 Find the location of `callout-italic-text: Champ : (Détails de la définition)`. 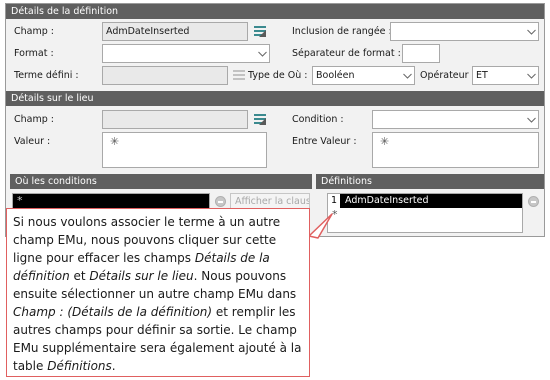

callout-italic-text: Champ : (Détails de la définition) is located at coordinates (113, 312).